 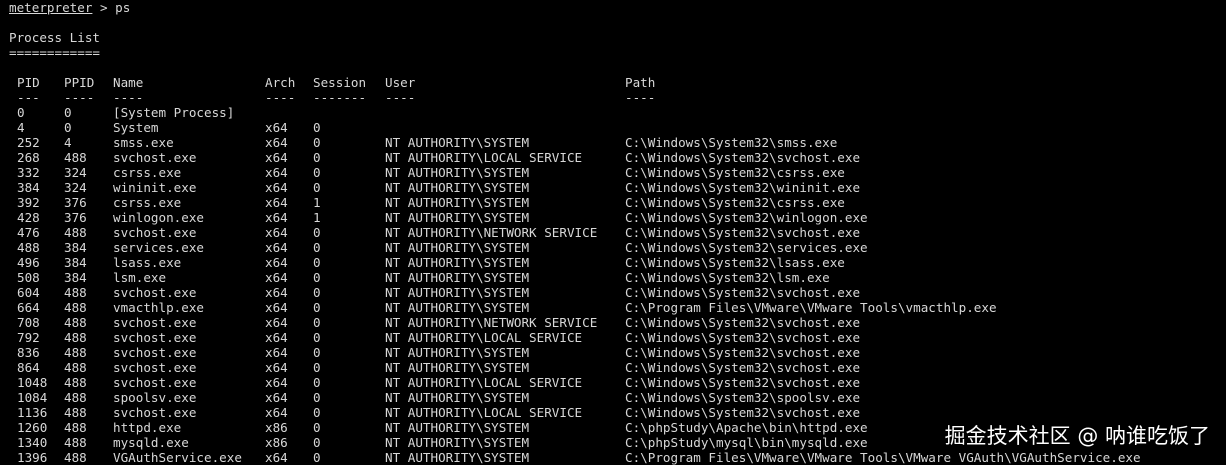 What do you see at coordinates (147, 427) in the screenshot?
I see `process-name: httpd.exe` at bounding box center [147, 427].